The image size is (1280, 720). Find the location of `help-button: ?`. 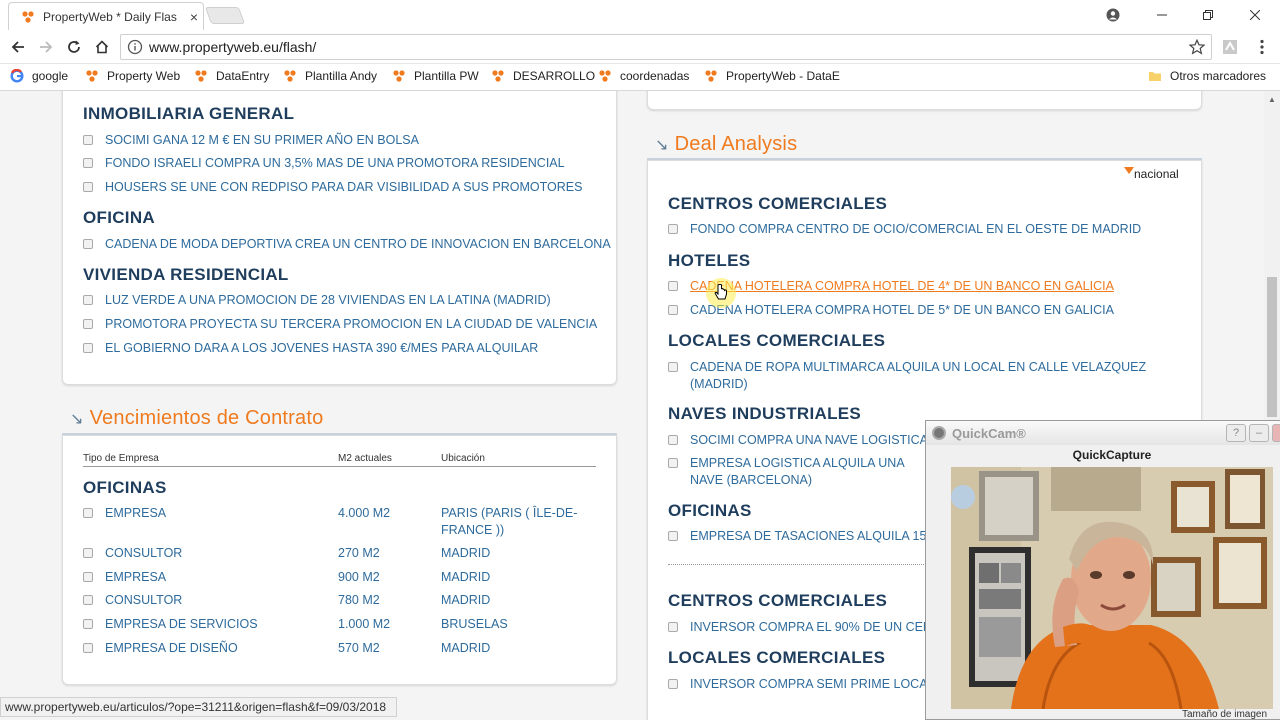

help-button: ? is located at coordinates (1236, 433).